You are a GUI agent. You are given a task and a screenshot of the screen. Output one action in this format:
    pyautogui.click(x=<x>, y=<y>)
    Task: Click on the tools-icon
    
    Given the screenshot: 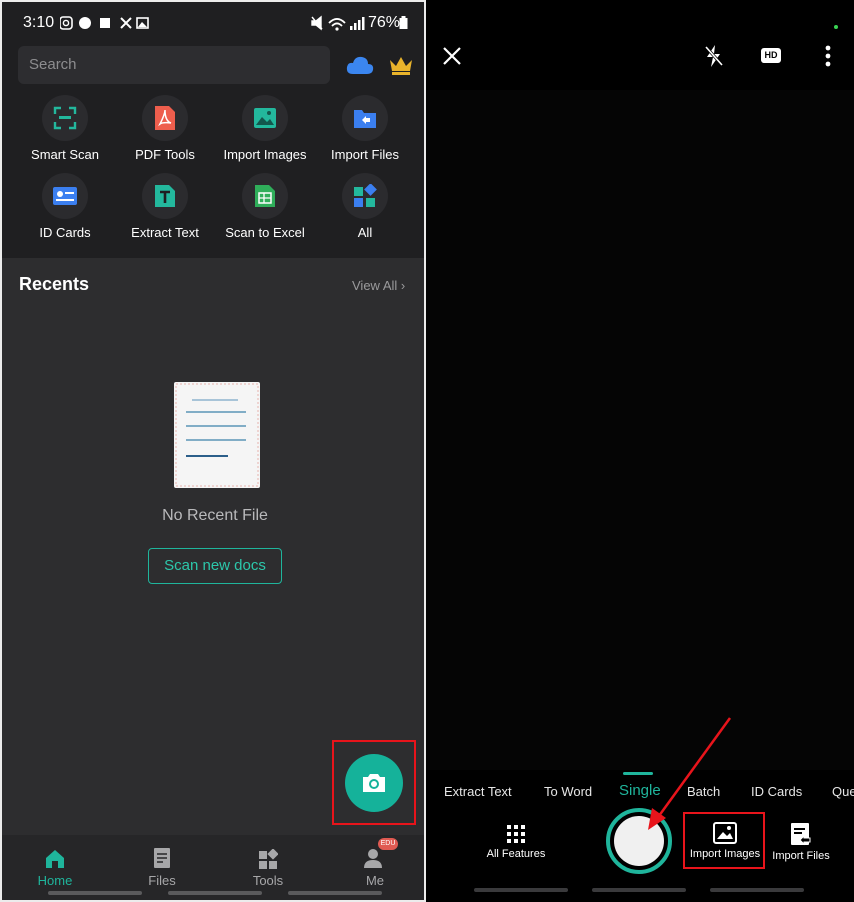 What is the action you would take?
    pyautogui.click(x=268, y=859)
    